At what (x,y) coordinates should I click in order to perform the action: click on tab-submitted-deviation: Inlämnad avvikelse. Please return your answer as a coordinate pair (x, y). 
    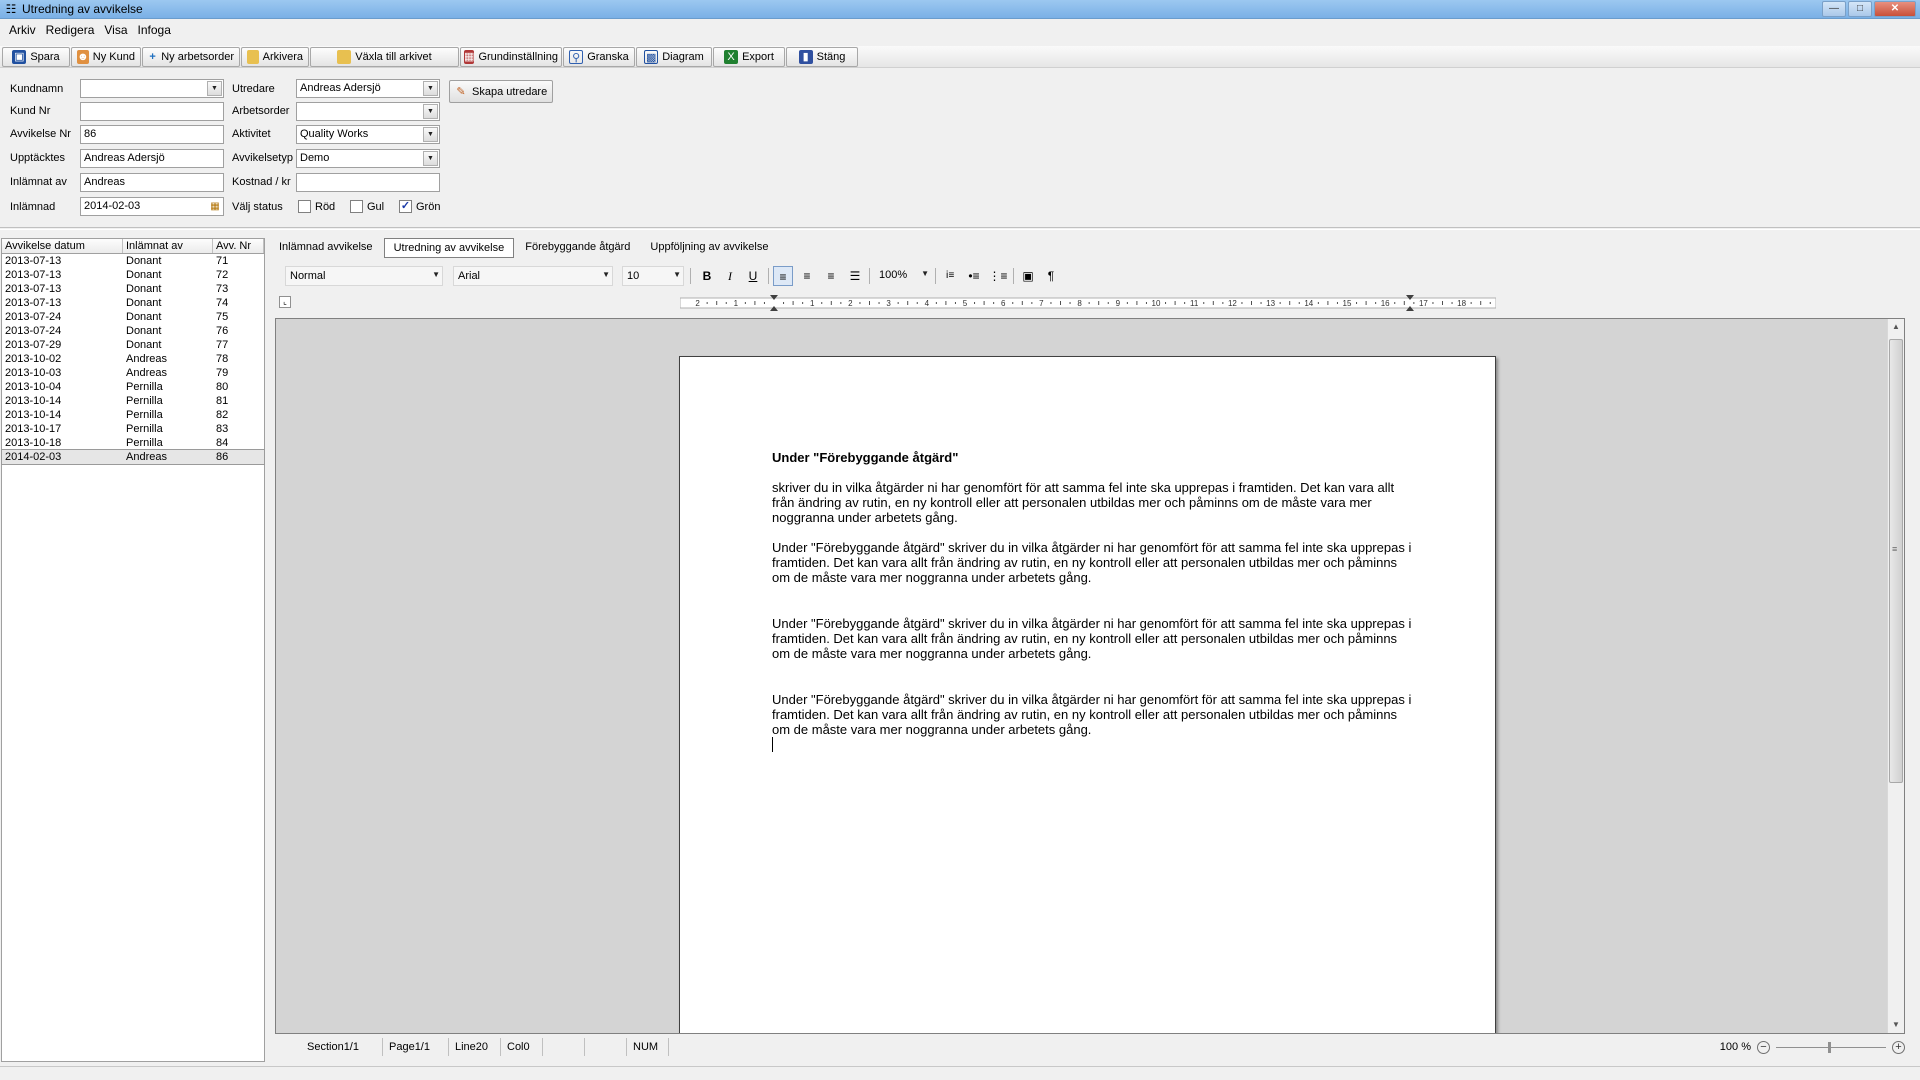
    Looking at the image, I should click on (326, 248).